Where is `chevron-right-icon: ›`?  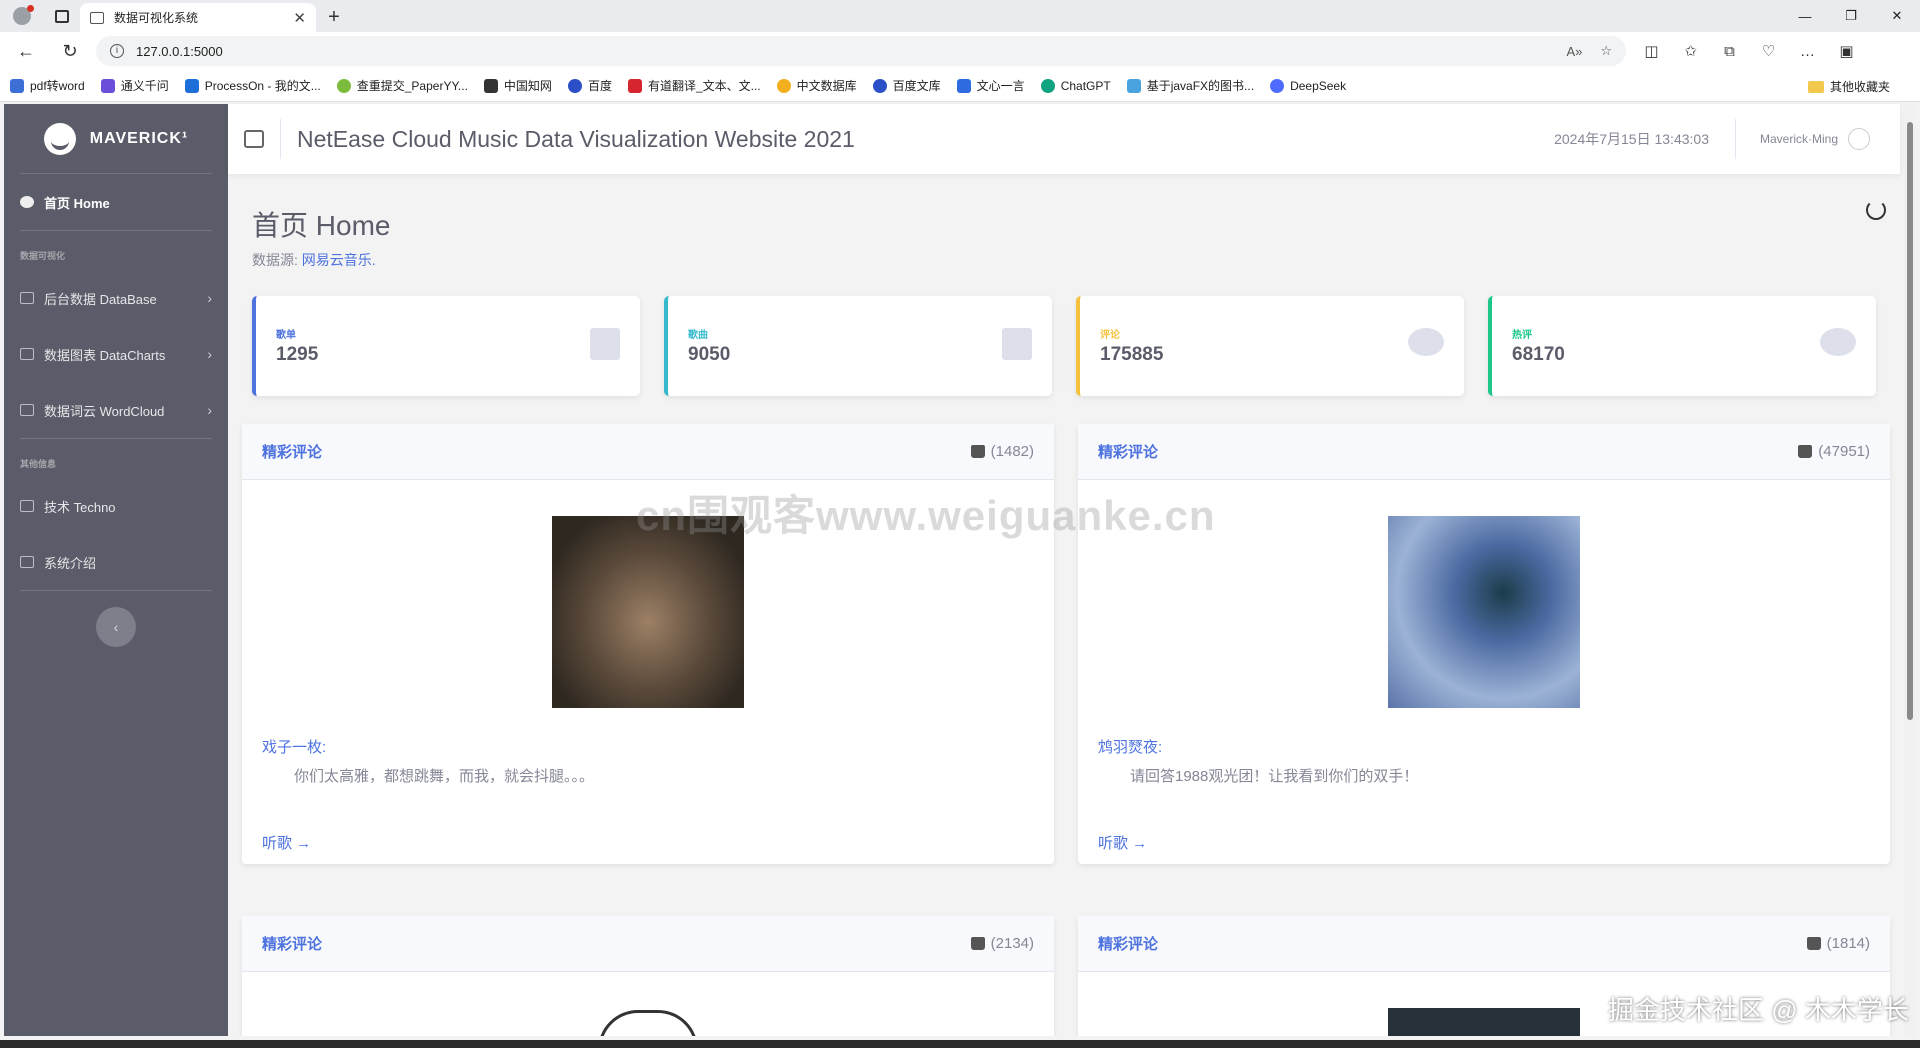
chevron-right-icon: › is located at coordinates (209, 410).